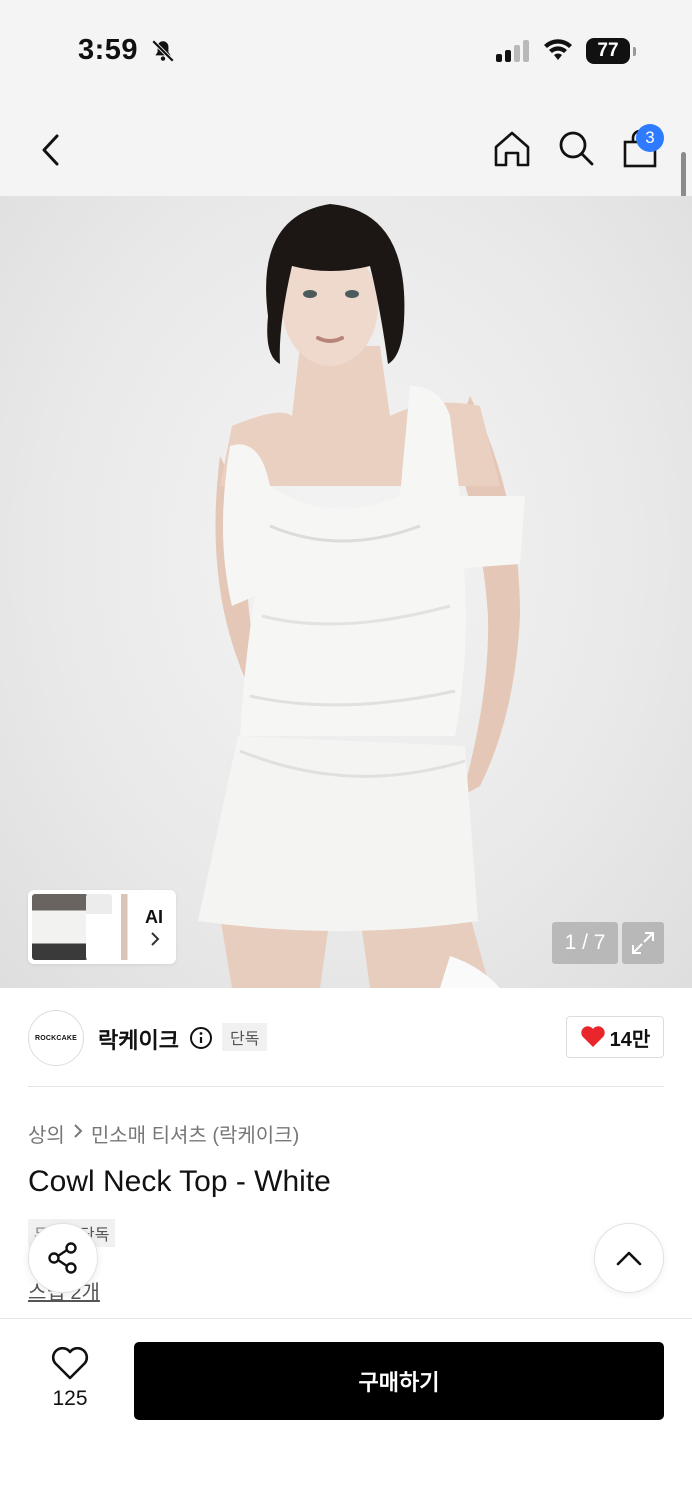  I want to click on chevron-up-icon, so click(629, 1258).